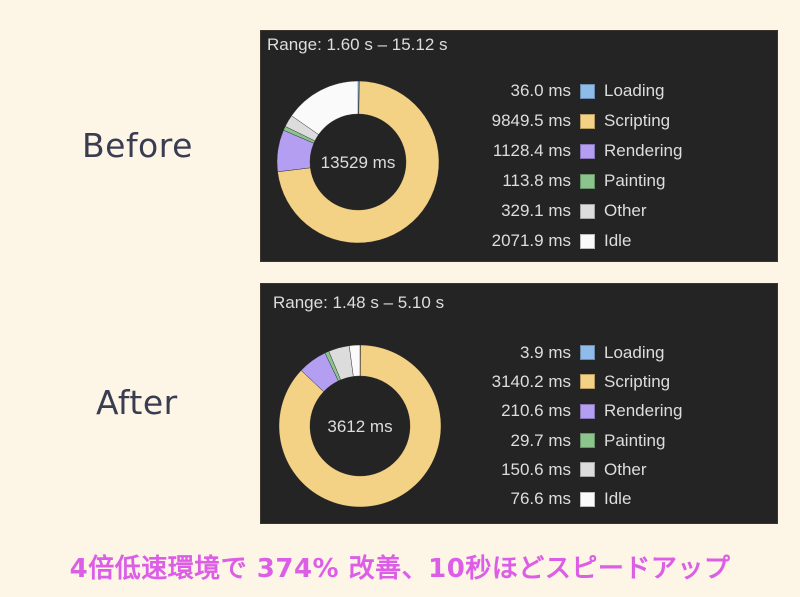 This screenshot has height=597, width=800. What do you see at coordinates (531, 120) in the screenshot?
I see `legend-value: 9849.5 ms` at bounding box center [531, 120].